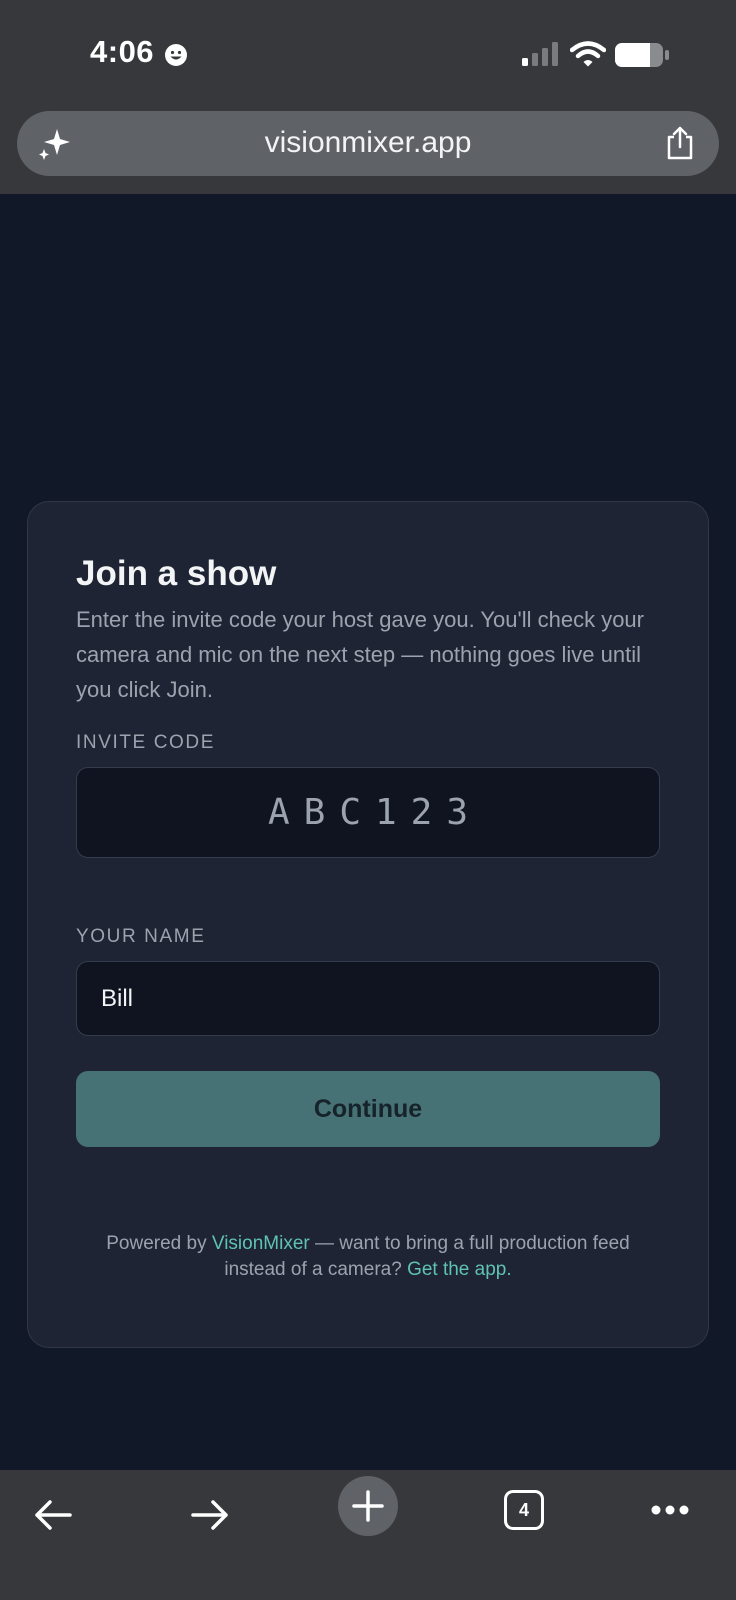 This screenshot has width=736, height=1600. What do you see at coordinates (159, 1243) in the screenshot?
I see `footer-prefix: Powered by` at bounding box center [159, 1243].